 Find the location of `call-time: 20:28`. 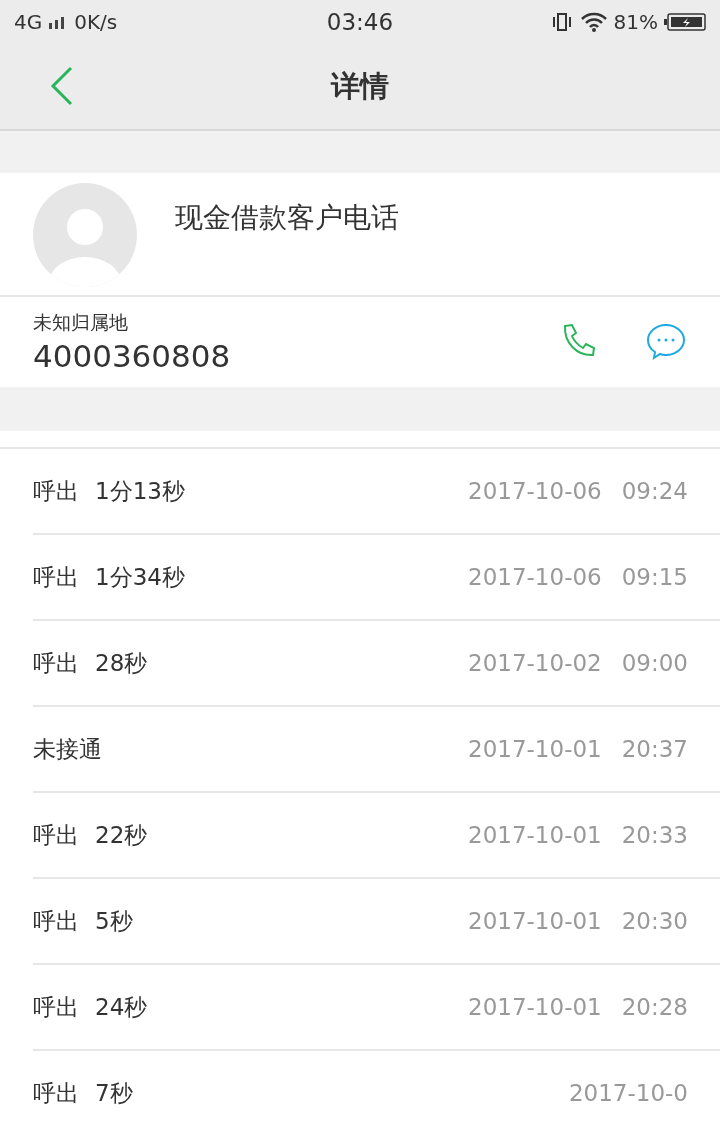

call-time: 20:28 is located at coordinates (654, 1007).